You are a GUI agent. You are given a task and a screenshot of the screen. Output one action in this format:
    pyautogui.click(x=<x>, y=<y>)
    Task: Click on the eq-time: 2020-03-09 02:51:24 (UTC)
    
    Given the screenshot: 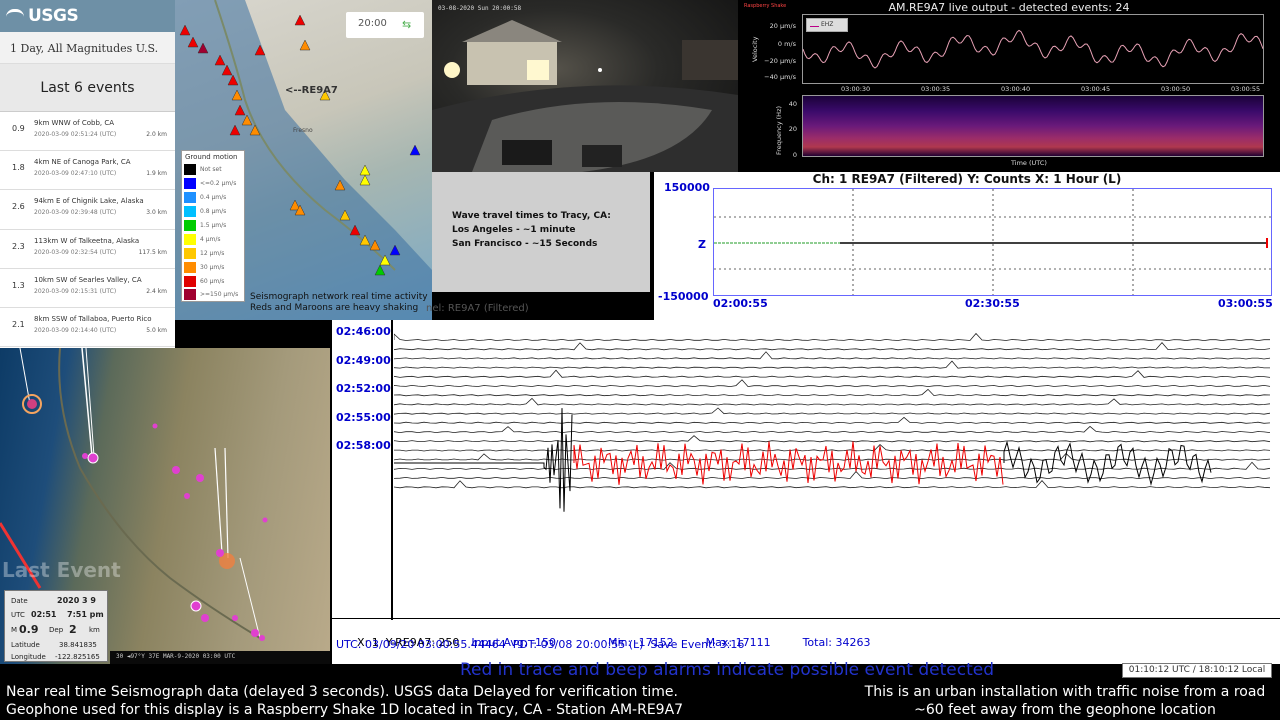 What is the action you would take?
    pyautogui.click(x=75, y=134)
    